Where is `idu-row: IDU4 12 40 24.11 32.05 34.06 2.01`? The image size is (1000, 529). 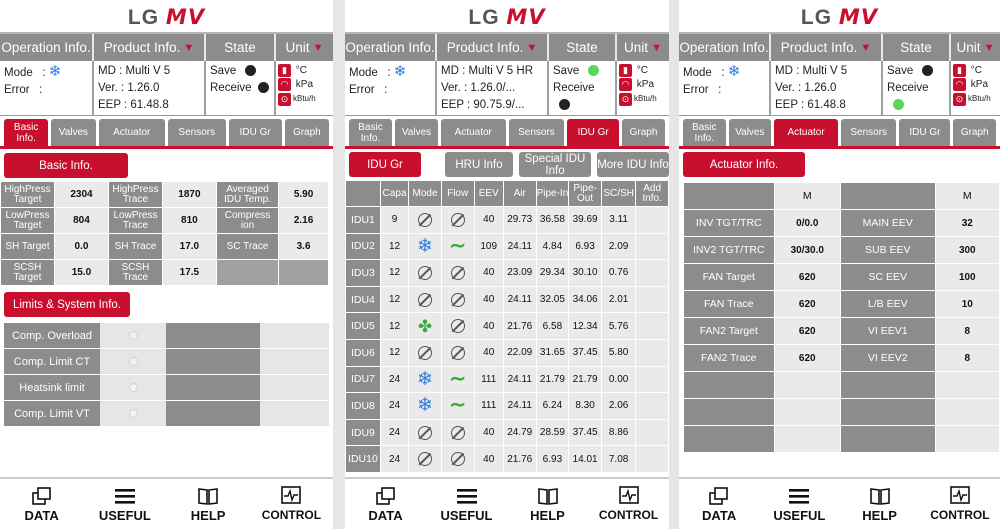 idu-row: IDU4 12 40 24.11 32.05 34.06 2.01 is located at coordinates (507, 299).